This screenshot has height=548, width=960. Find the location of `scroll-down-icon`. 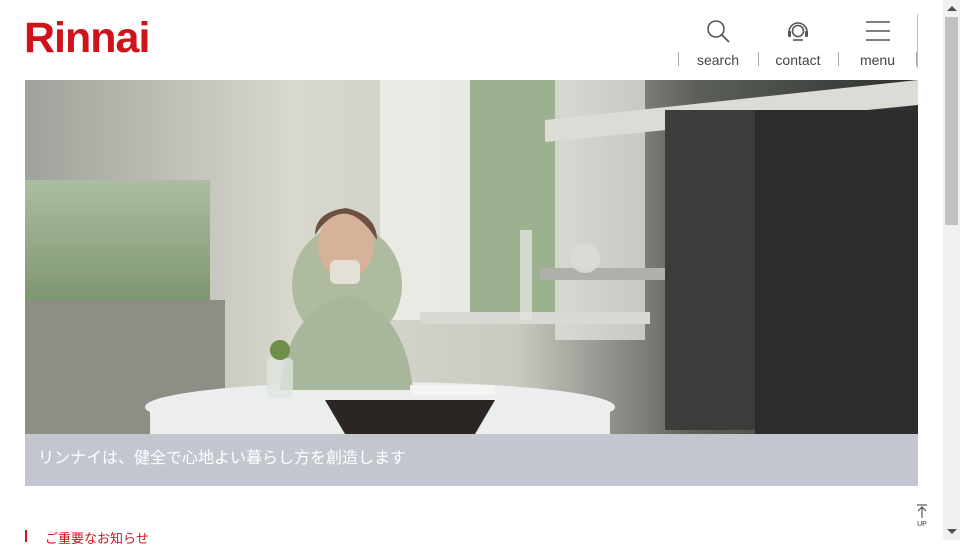

scroll-down-icon is located at coordinates (952, 531).